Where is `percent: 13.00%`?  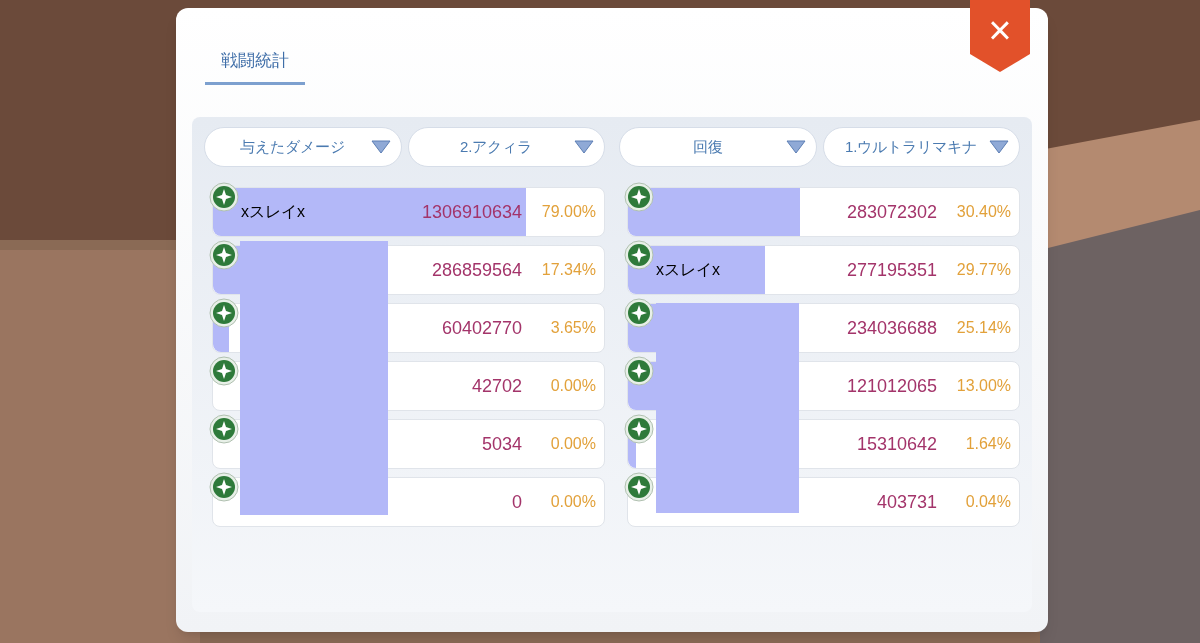
percent: 13.00% is located at coordinates (983, 386).